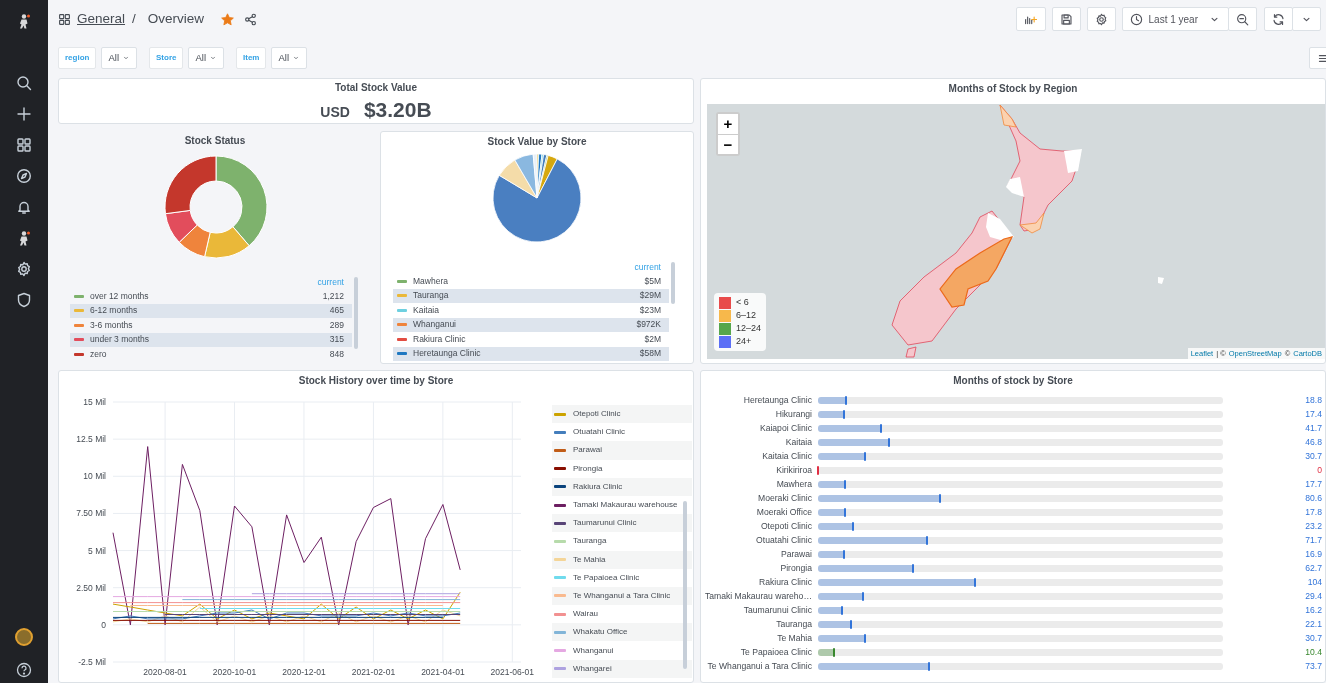  What do you see at coordinates (786, 456) in the screenshot?
I see `bar-label: Kaitaia Clinic` at bounding box center [786, 456].